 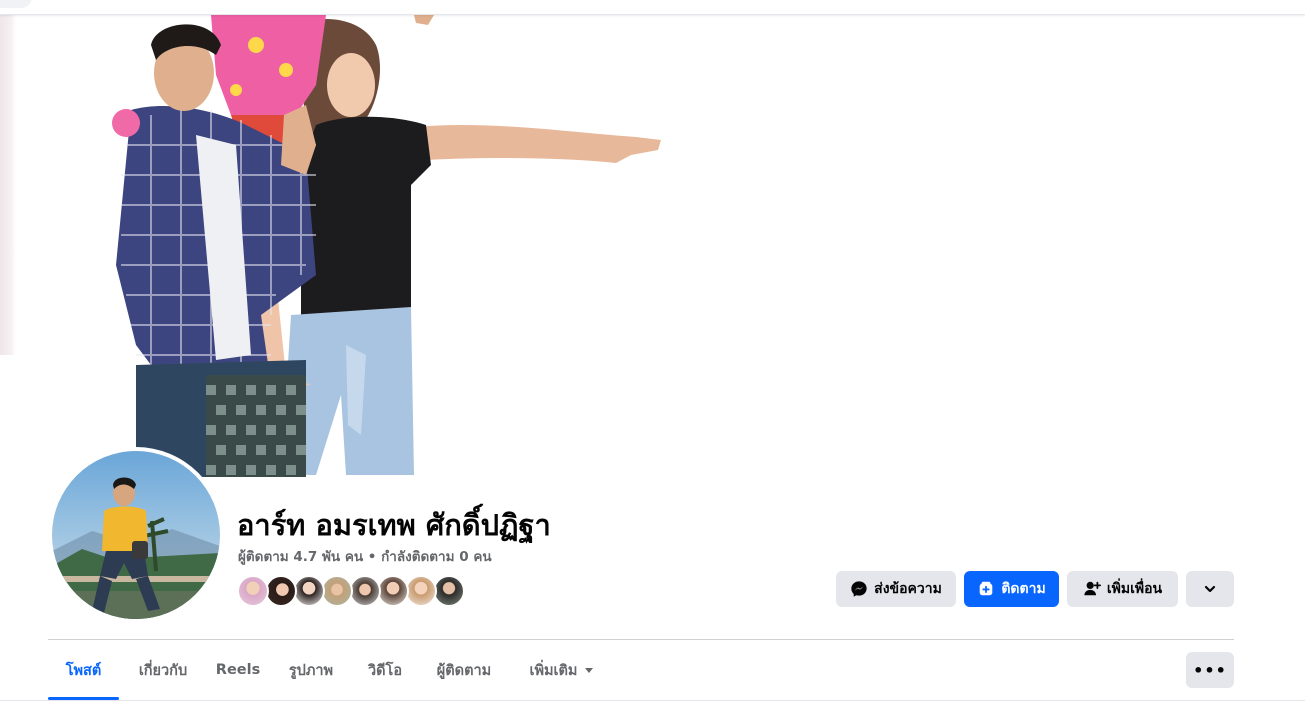 What do you see at coordinates (8, 185) in the screenshot?
I see `left-edge-strip` at bounding box center [8, 185].